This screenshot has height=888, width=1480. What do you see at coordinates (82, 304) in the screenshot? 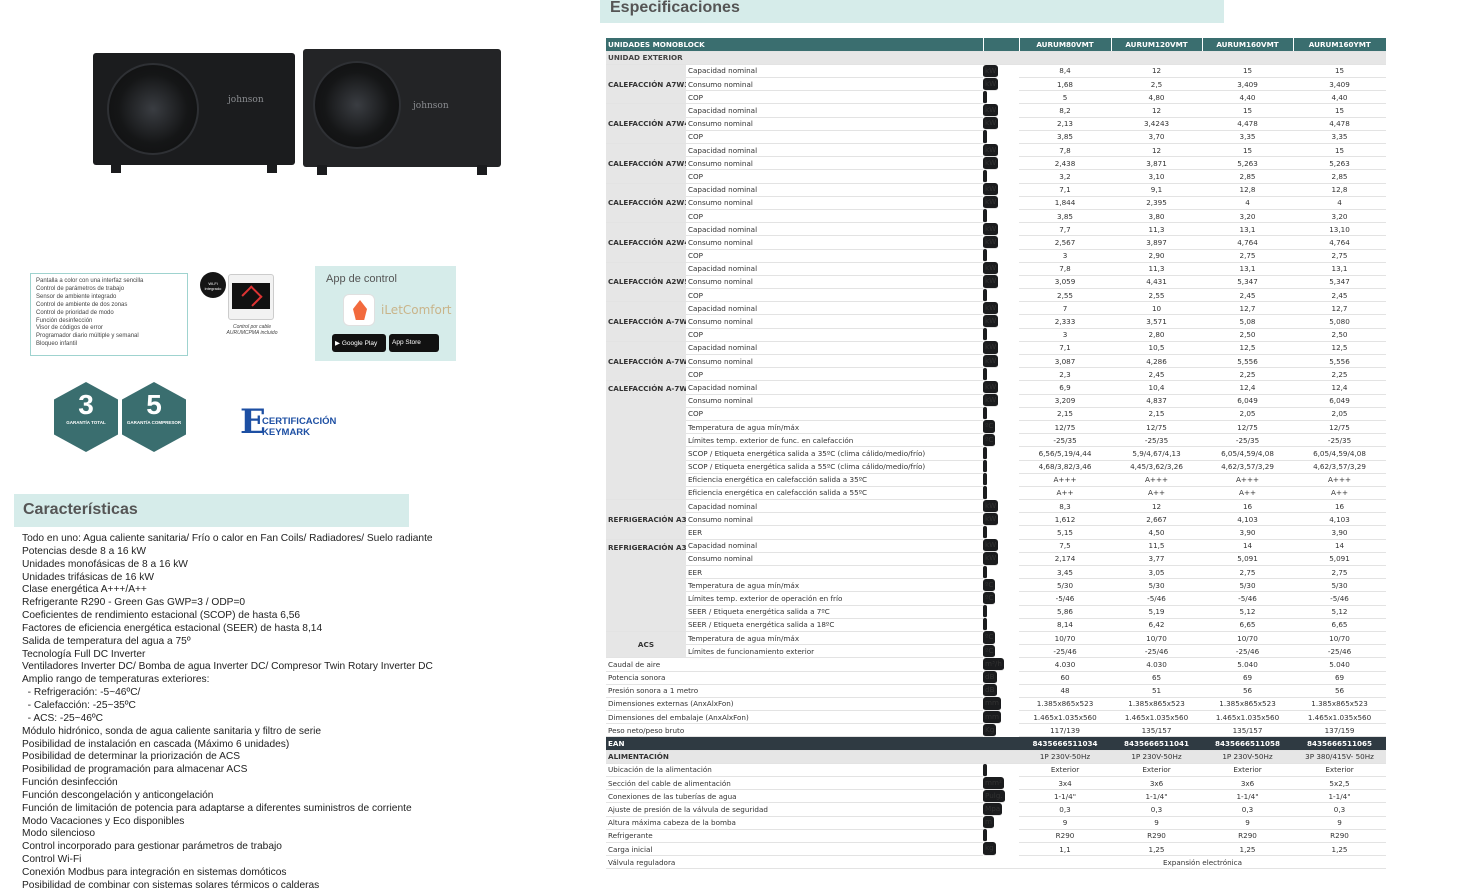
I see `feature-item: Control de ambiente de dos zonas` at bounding box center [82, 304].